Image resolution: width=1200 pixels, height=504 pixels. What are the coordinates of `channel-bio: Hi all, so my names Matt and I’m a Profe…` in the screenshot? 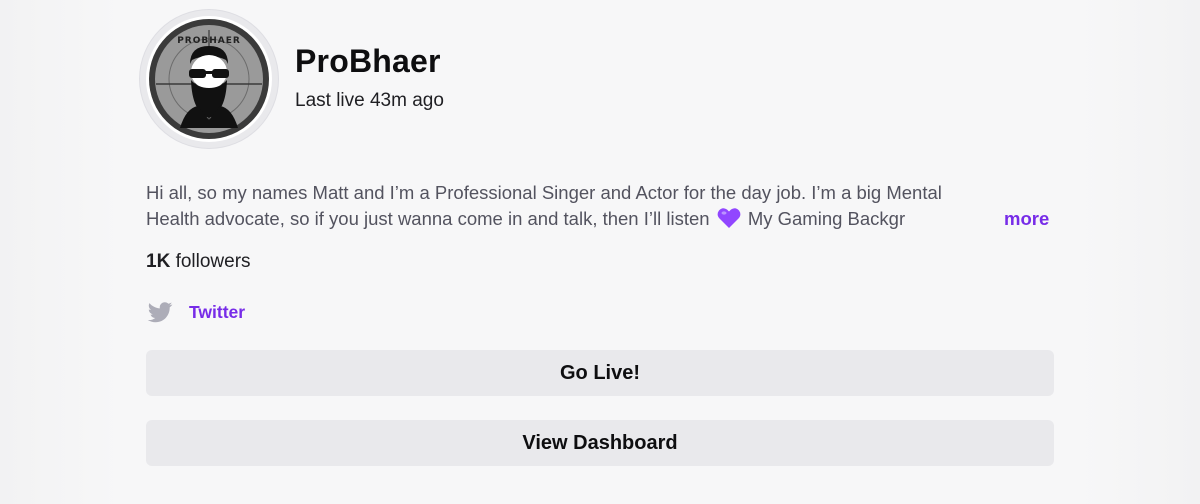 It's located at (601, 208).